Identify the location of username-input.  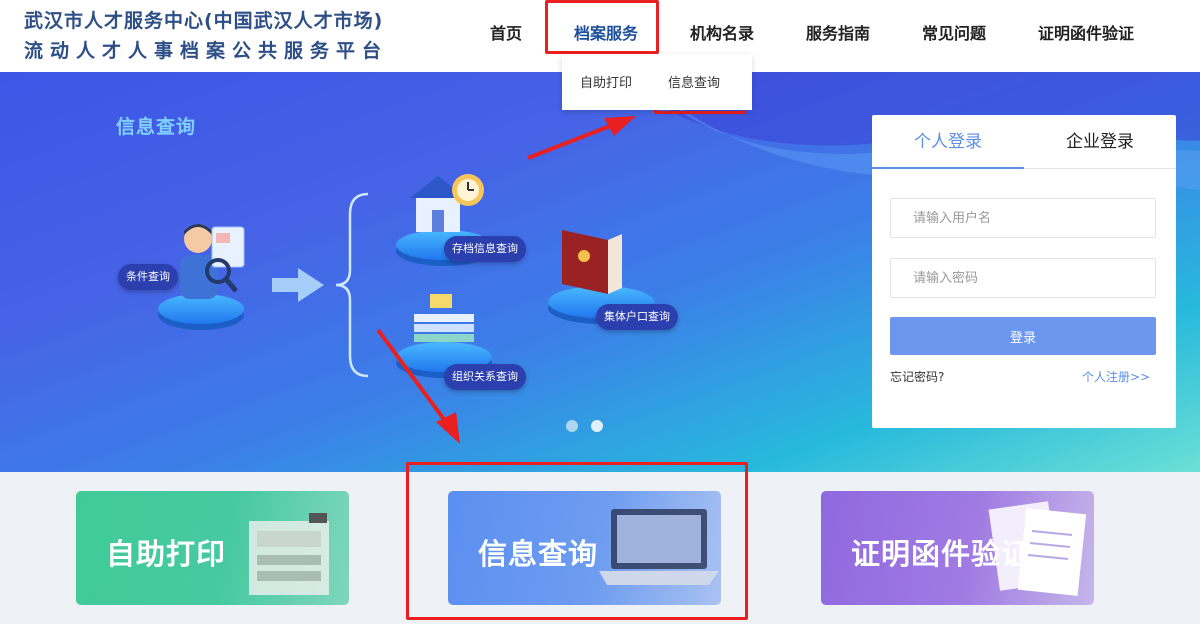
(1023, 218).